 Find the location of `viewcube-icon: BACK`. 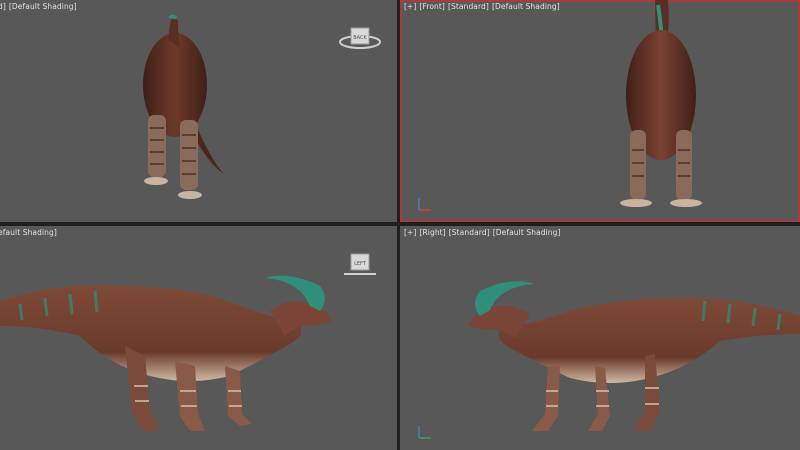

viewcube-icon: BACK is located at coordinates (360, 39).